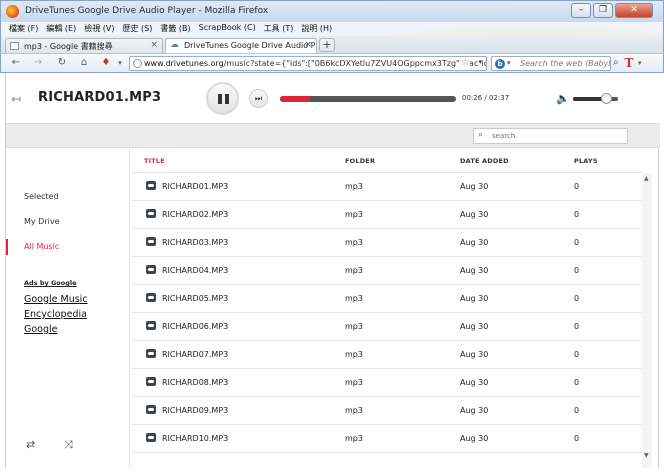  I want to click on site-identity-icon, so click(137, 63).